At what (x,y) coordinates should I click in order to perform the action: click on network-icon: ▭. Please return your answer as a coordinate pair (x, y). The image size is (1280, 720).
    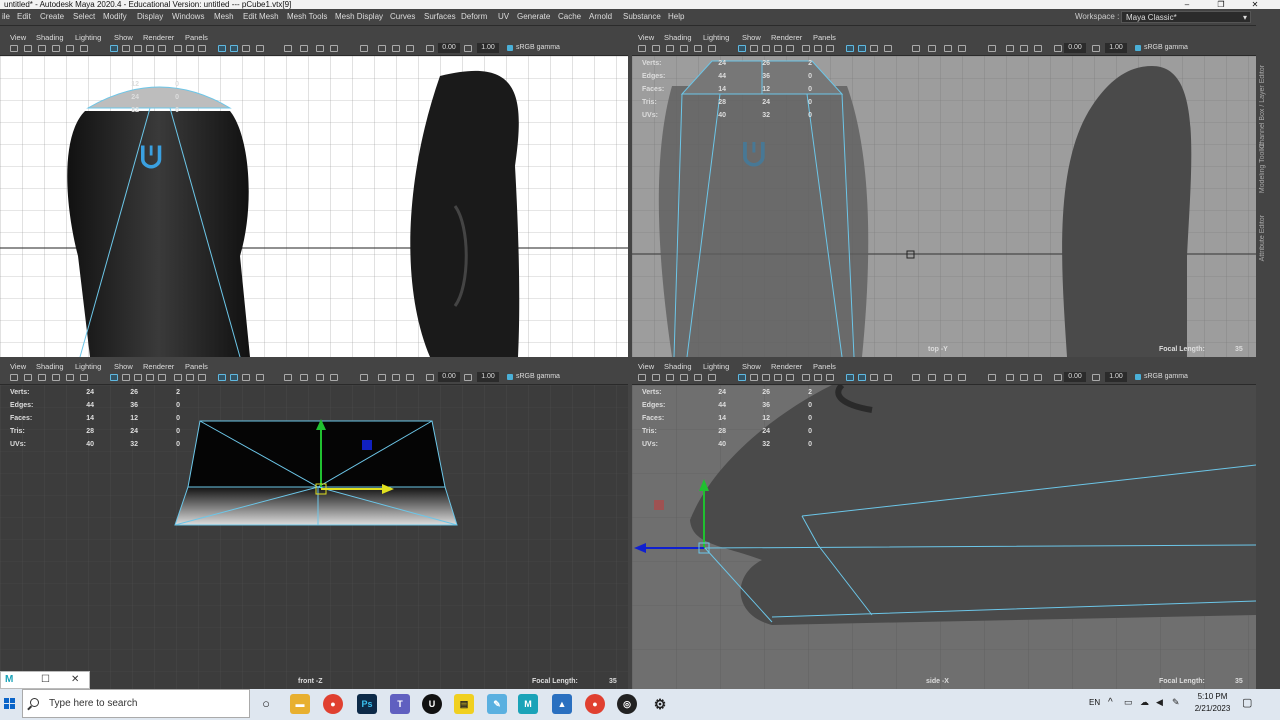
    Looking at the image, I should click on (1128, 702).